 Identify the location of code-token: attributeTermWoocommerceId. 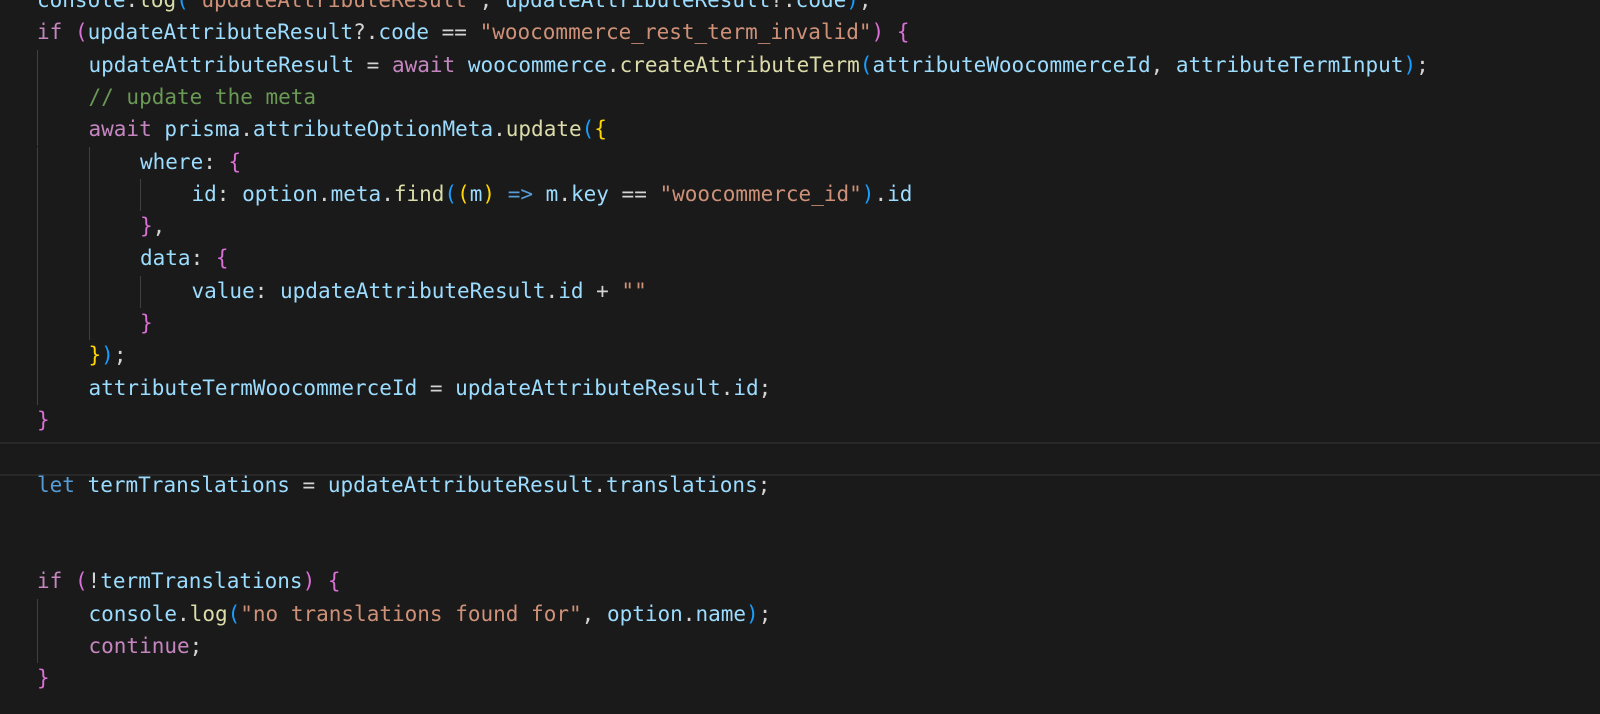
(253, 387).